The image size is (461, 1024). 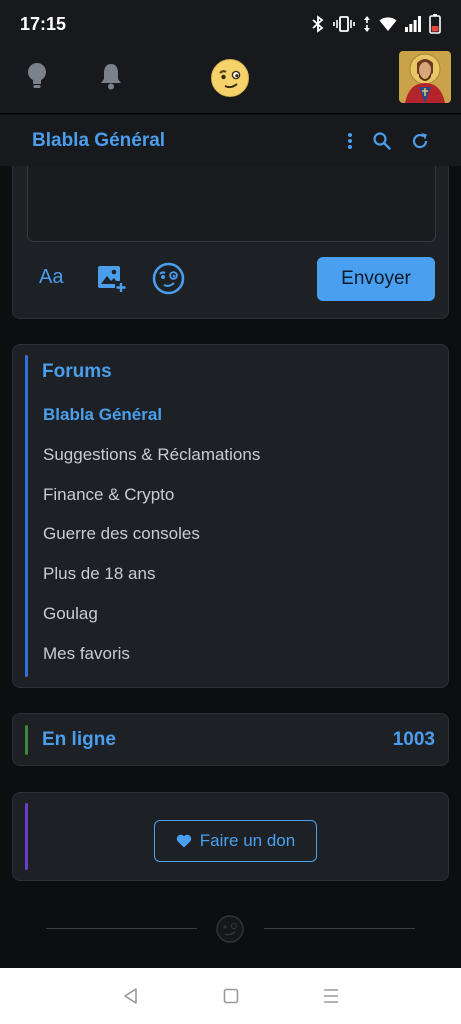 What do you see at coordinates (376, 279) in the screenshot?
I see `send-button: Envoyer` at bounding box center [376, 279].